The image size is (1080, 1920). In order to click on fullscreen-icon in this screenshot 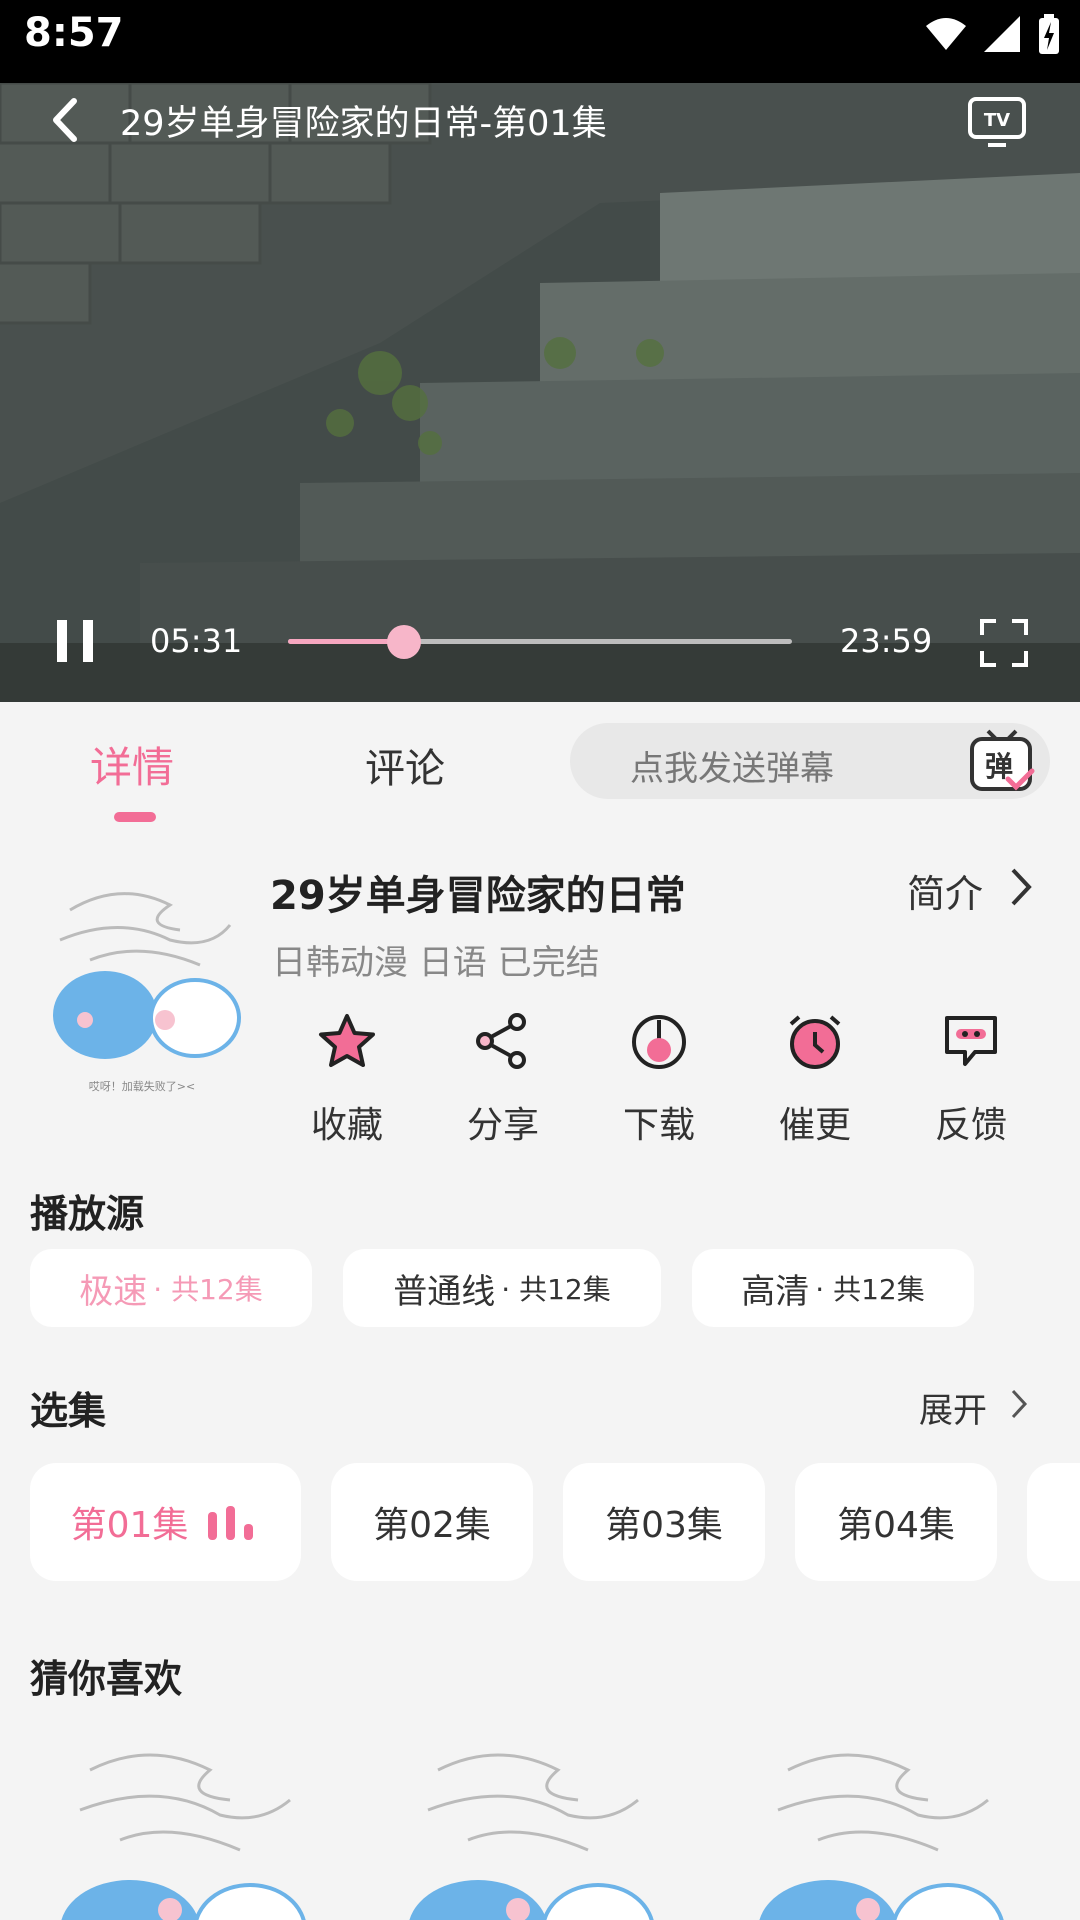, I will do `click(1004, 643)`.